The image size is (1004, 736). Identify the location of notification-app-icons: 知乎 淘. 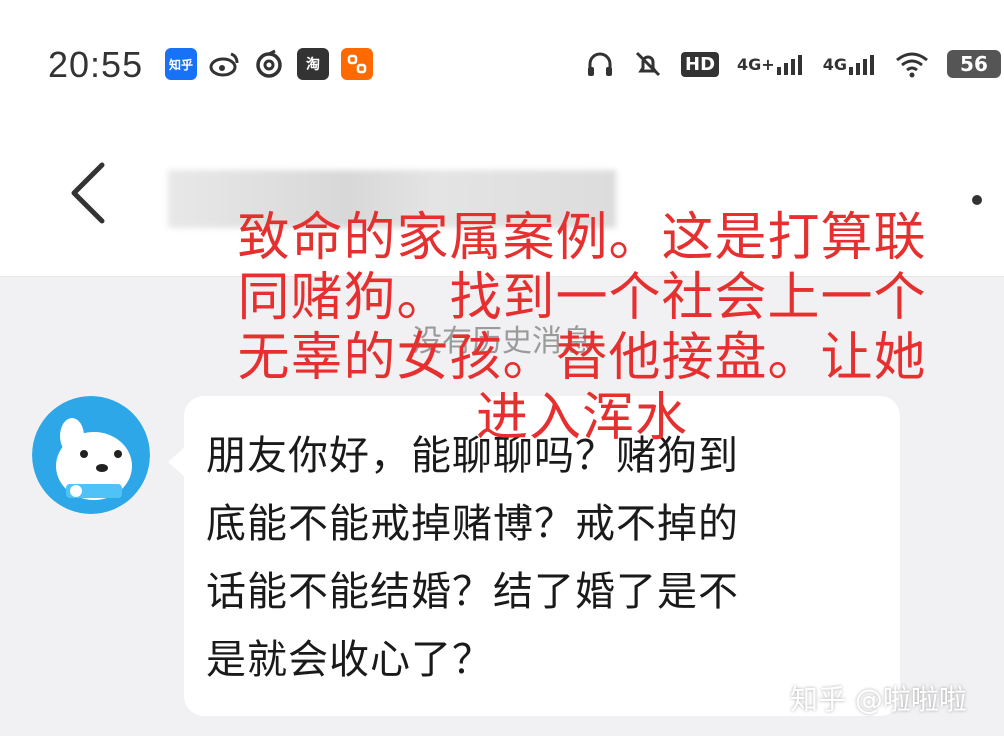
(269, 64).